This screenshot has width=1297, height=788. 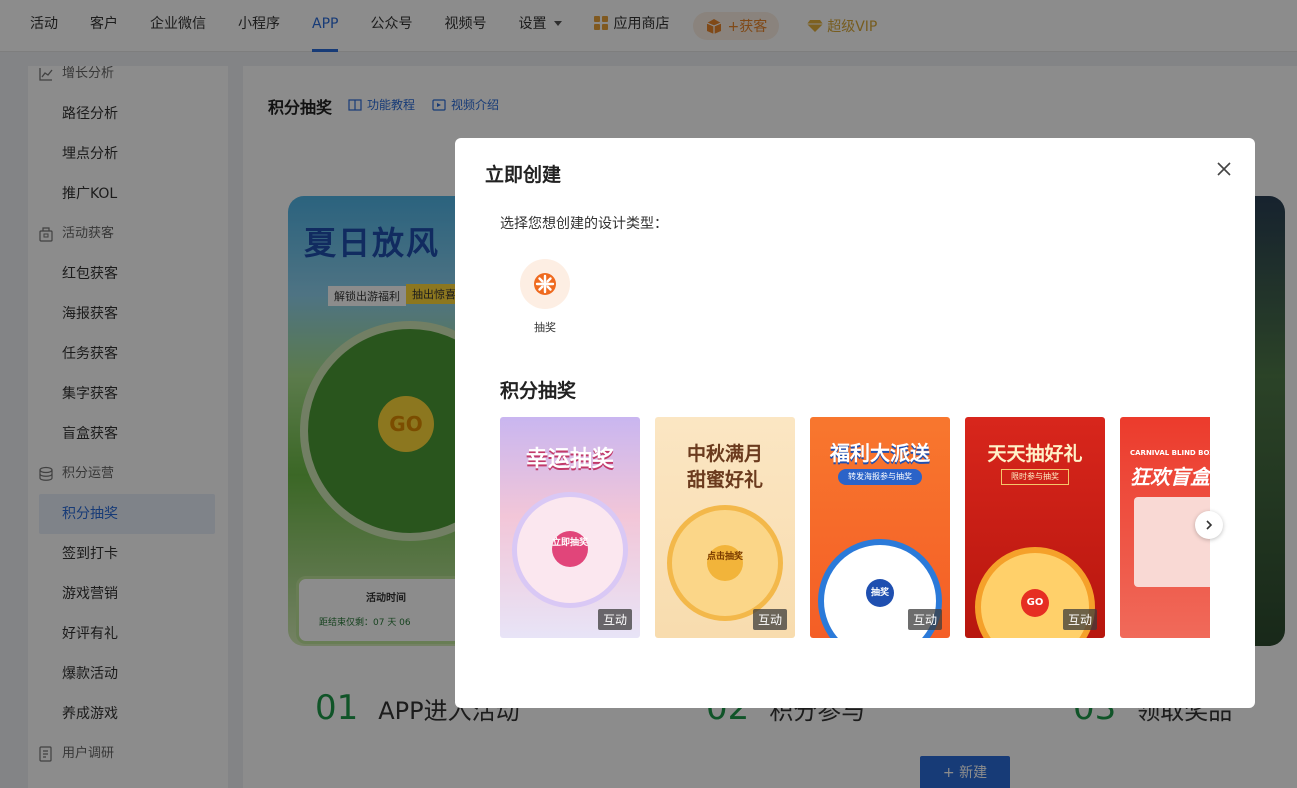 I want to click on template-card: 福利大派送 转发海报参与抽奖 抽奖 互动, so click(x=880, y=527).